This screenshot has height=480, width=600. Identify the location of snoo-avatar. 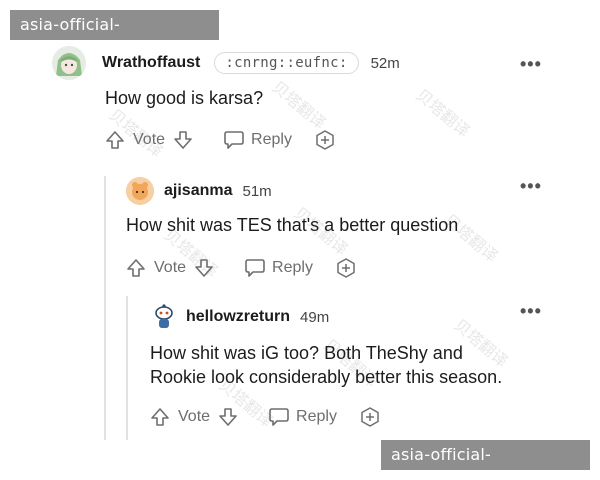
(164, 317).